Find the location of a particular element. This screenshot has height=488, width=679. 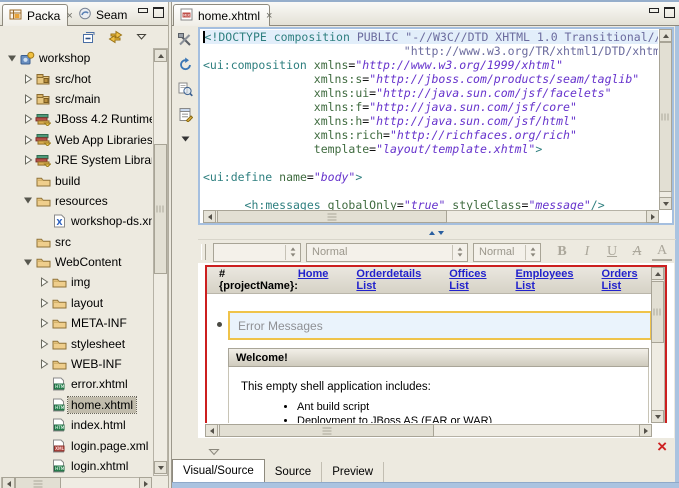

tree-item-build: build is located at coordinates (76, 180).